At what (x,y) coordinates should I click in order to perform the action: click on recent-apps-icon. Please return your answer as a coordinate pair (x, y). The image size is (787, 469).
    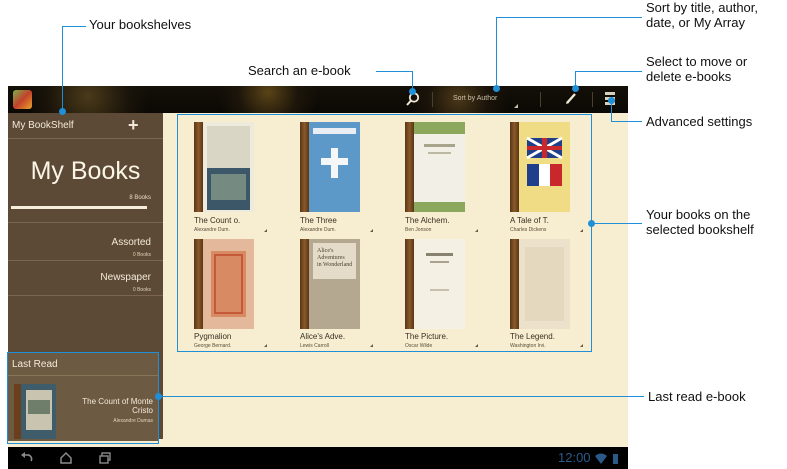
    Looking at the image, I should click on (105, 458).